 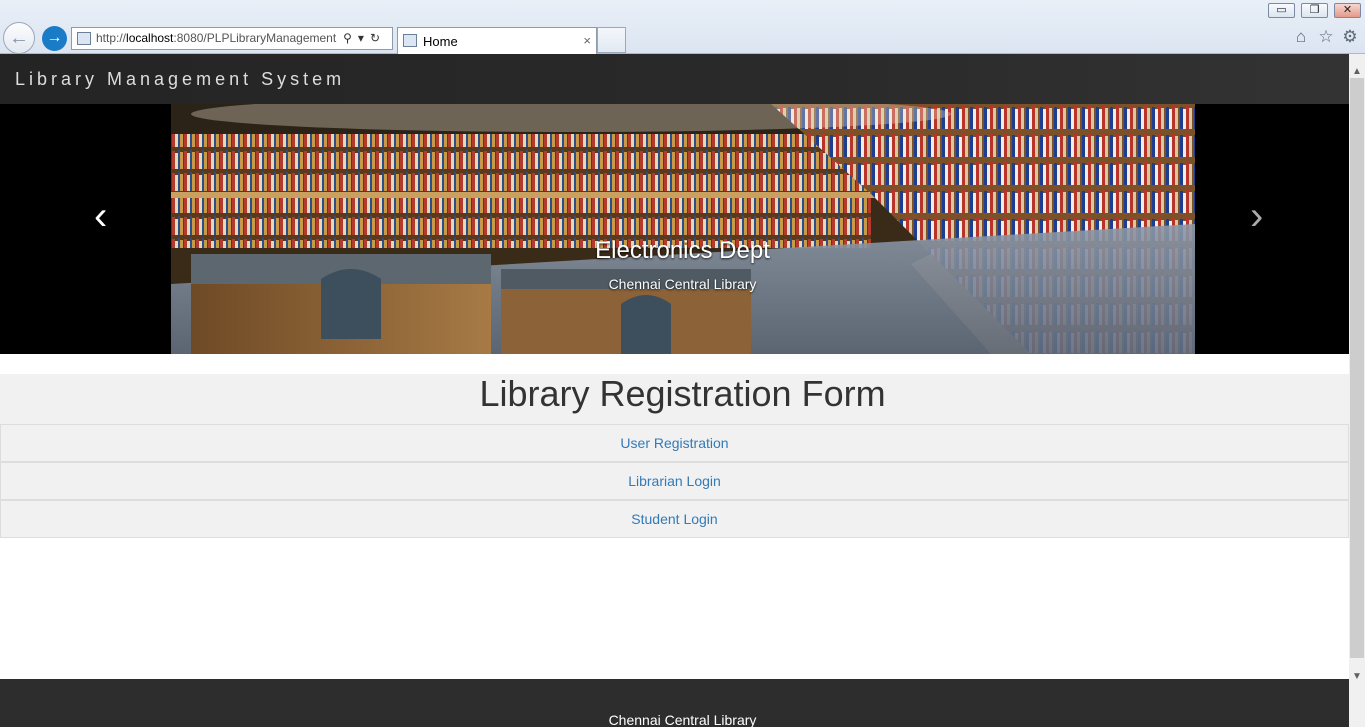 What do you see at coordinates (674, 443) in the screenshot?
I see `user-registration-link: User Registration` at bounding box center [674, 443].